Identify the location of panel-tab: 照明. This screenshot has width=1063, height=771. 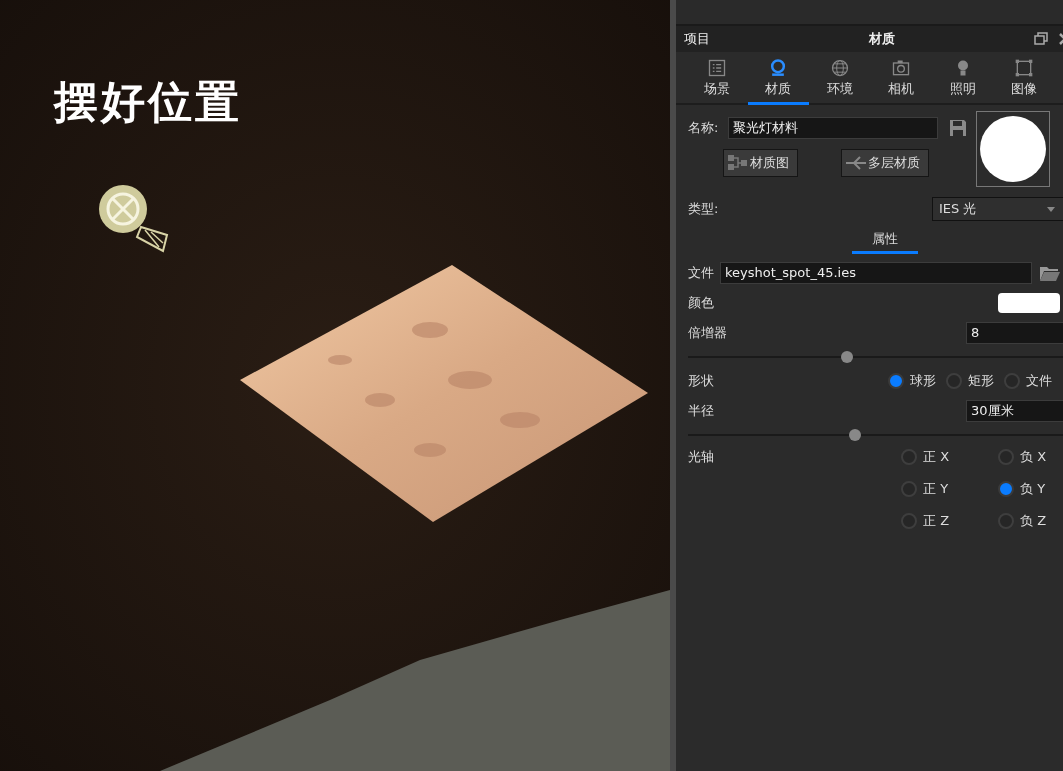
(963, 80).